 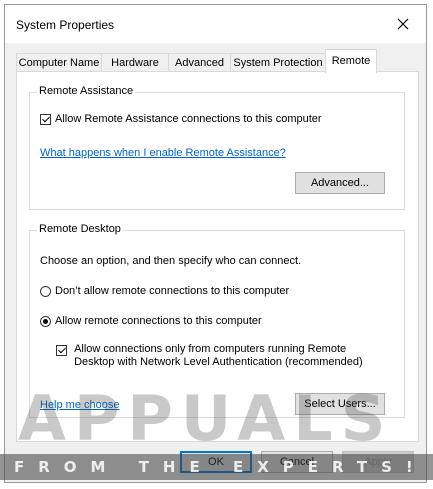 I want to click on ok-button: OK, so click(x=216, y=462).